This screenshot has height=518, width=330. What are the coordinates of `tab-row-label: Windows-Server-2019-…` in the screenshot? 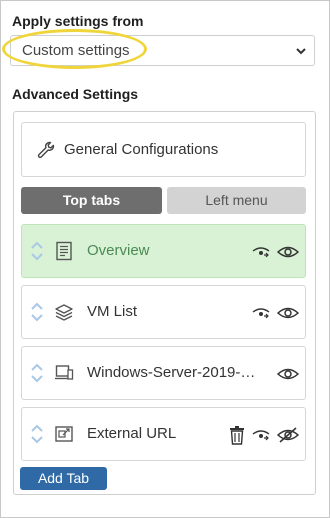 It's located at (171, 372).